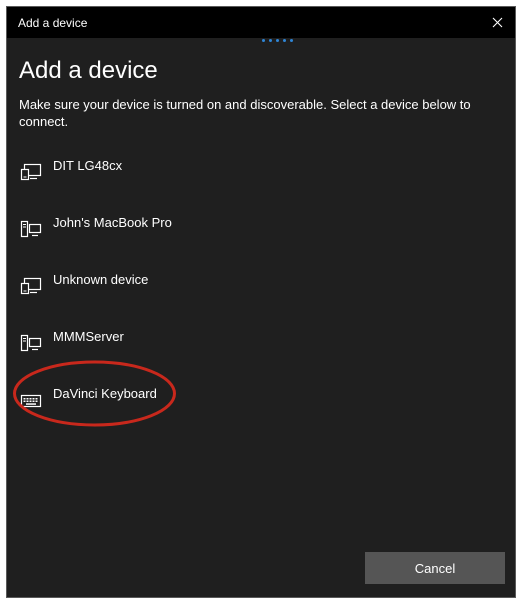 The image size is (520, 601). What do you see at coordinates (101, 279) in the screenshot?
I see `device-label: Unknown device` at bounding box center [101, 279].